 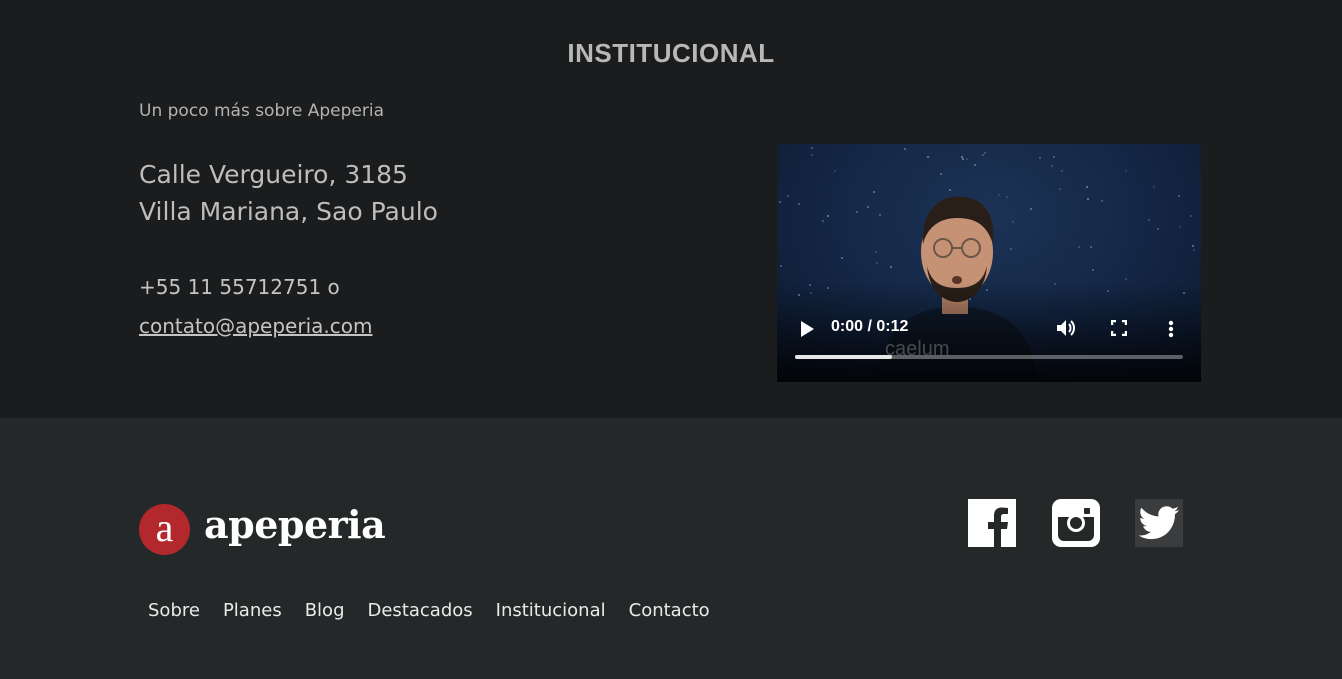 I want to click on video-time: 0:00 / 0:12, so click(x=870, y=326).